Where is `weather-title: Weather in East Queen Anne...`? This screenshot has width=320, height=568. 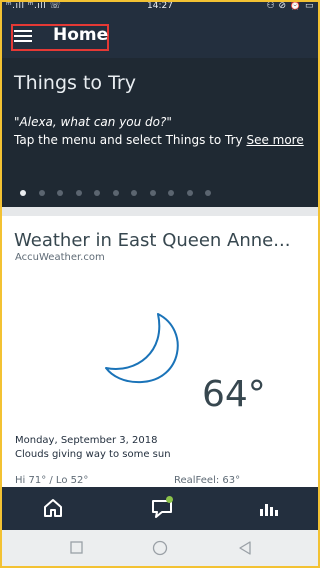 weather-title: Weather in East Queen Anne... is located at coordinates (152, 240).